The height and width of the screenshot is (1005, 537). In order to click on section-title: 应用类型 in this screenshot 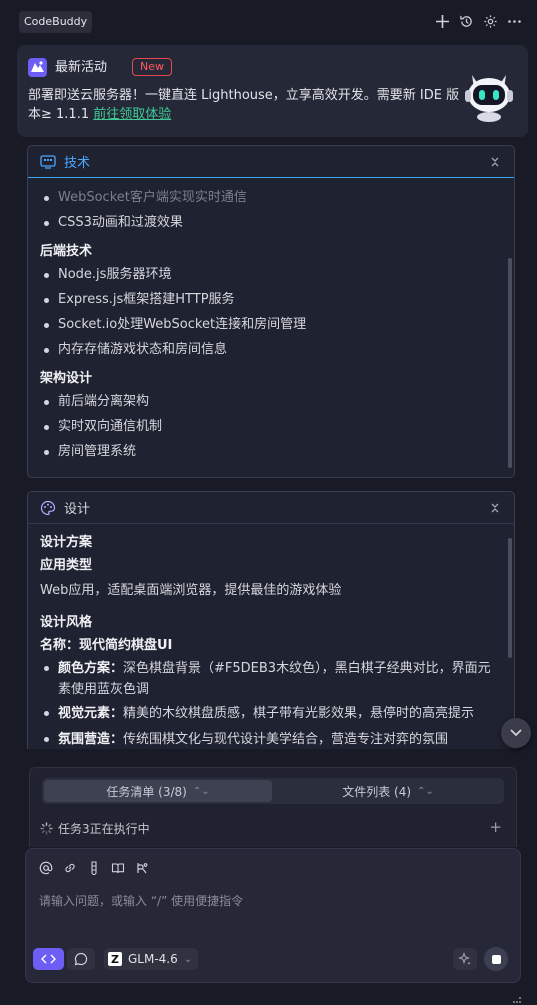, I will do `click(66, 565)`.